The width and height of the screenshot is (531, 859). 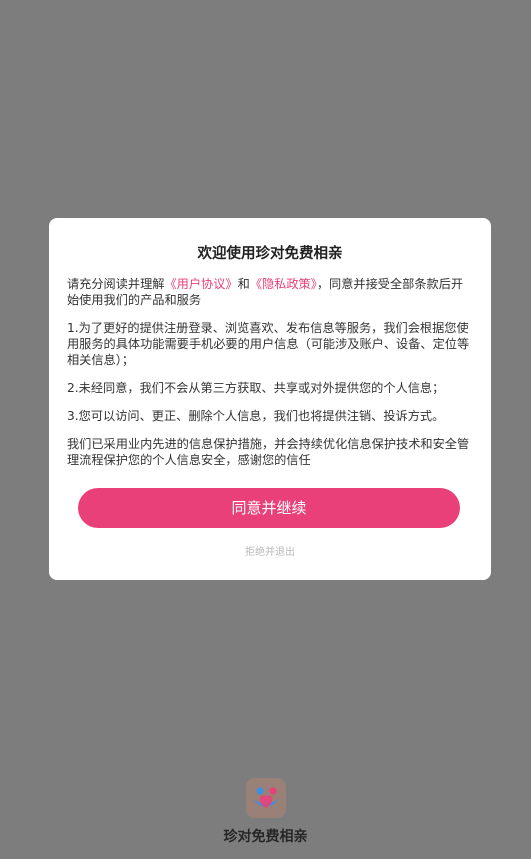 What do you see at coordinates (270, 254) in the screenshot?
I see `dialog-title: 欢迎使用珍对免费相亲` at bounding box center [270, 254].